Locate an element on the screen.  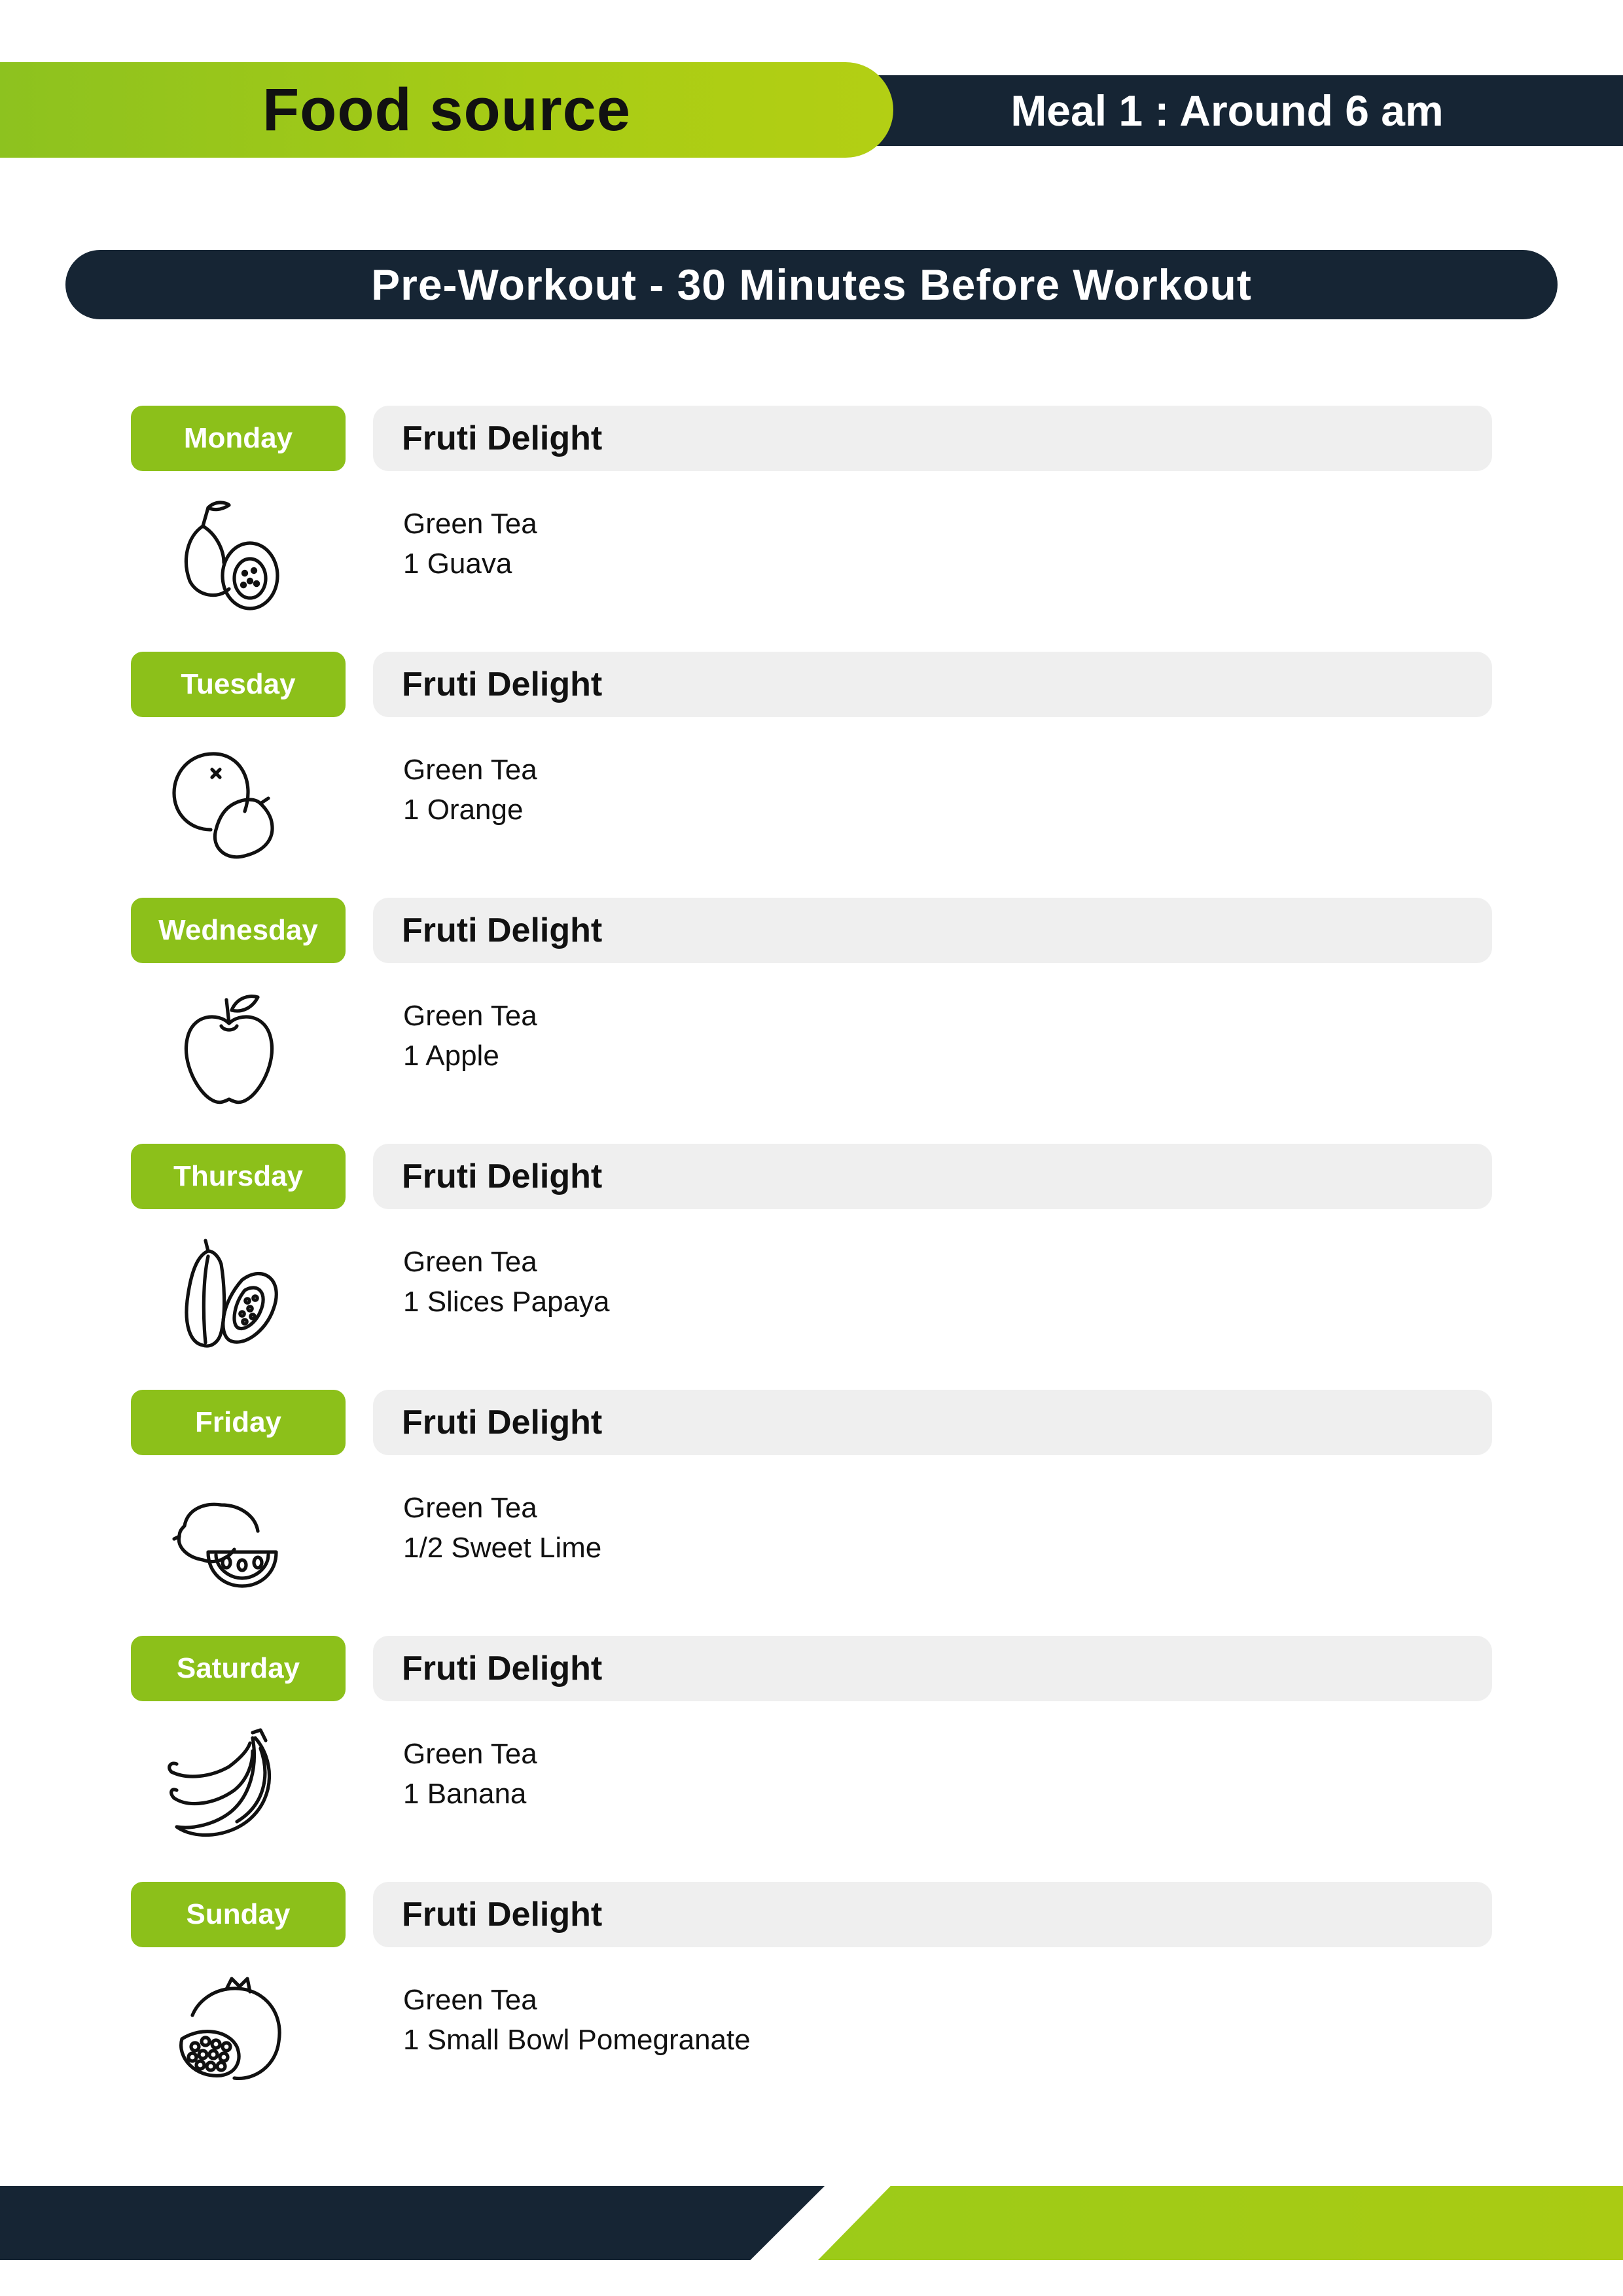
day-label: Wednesday is located at coordinates (238, 930).